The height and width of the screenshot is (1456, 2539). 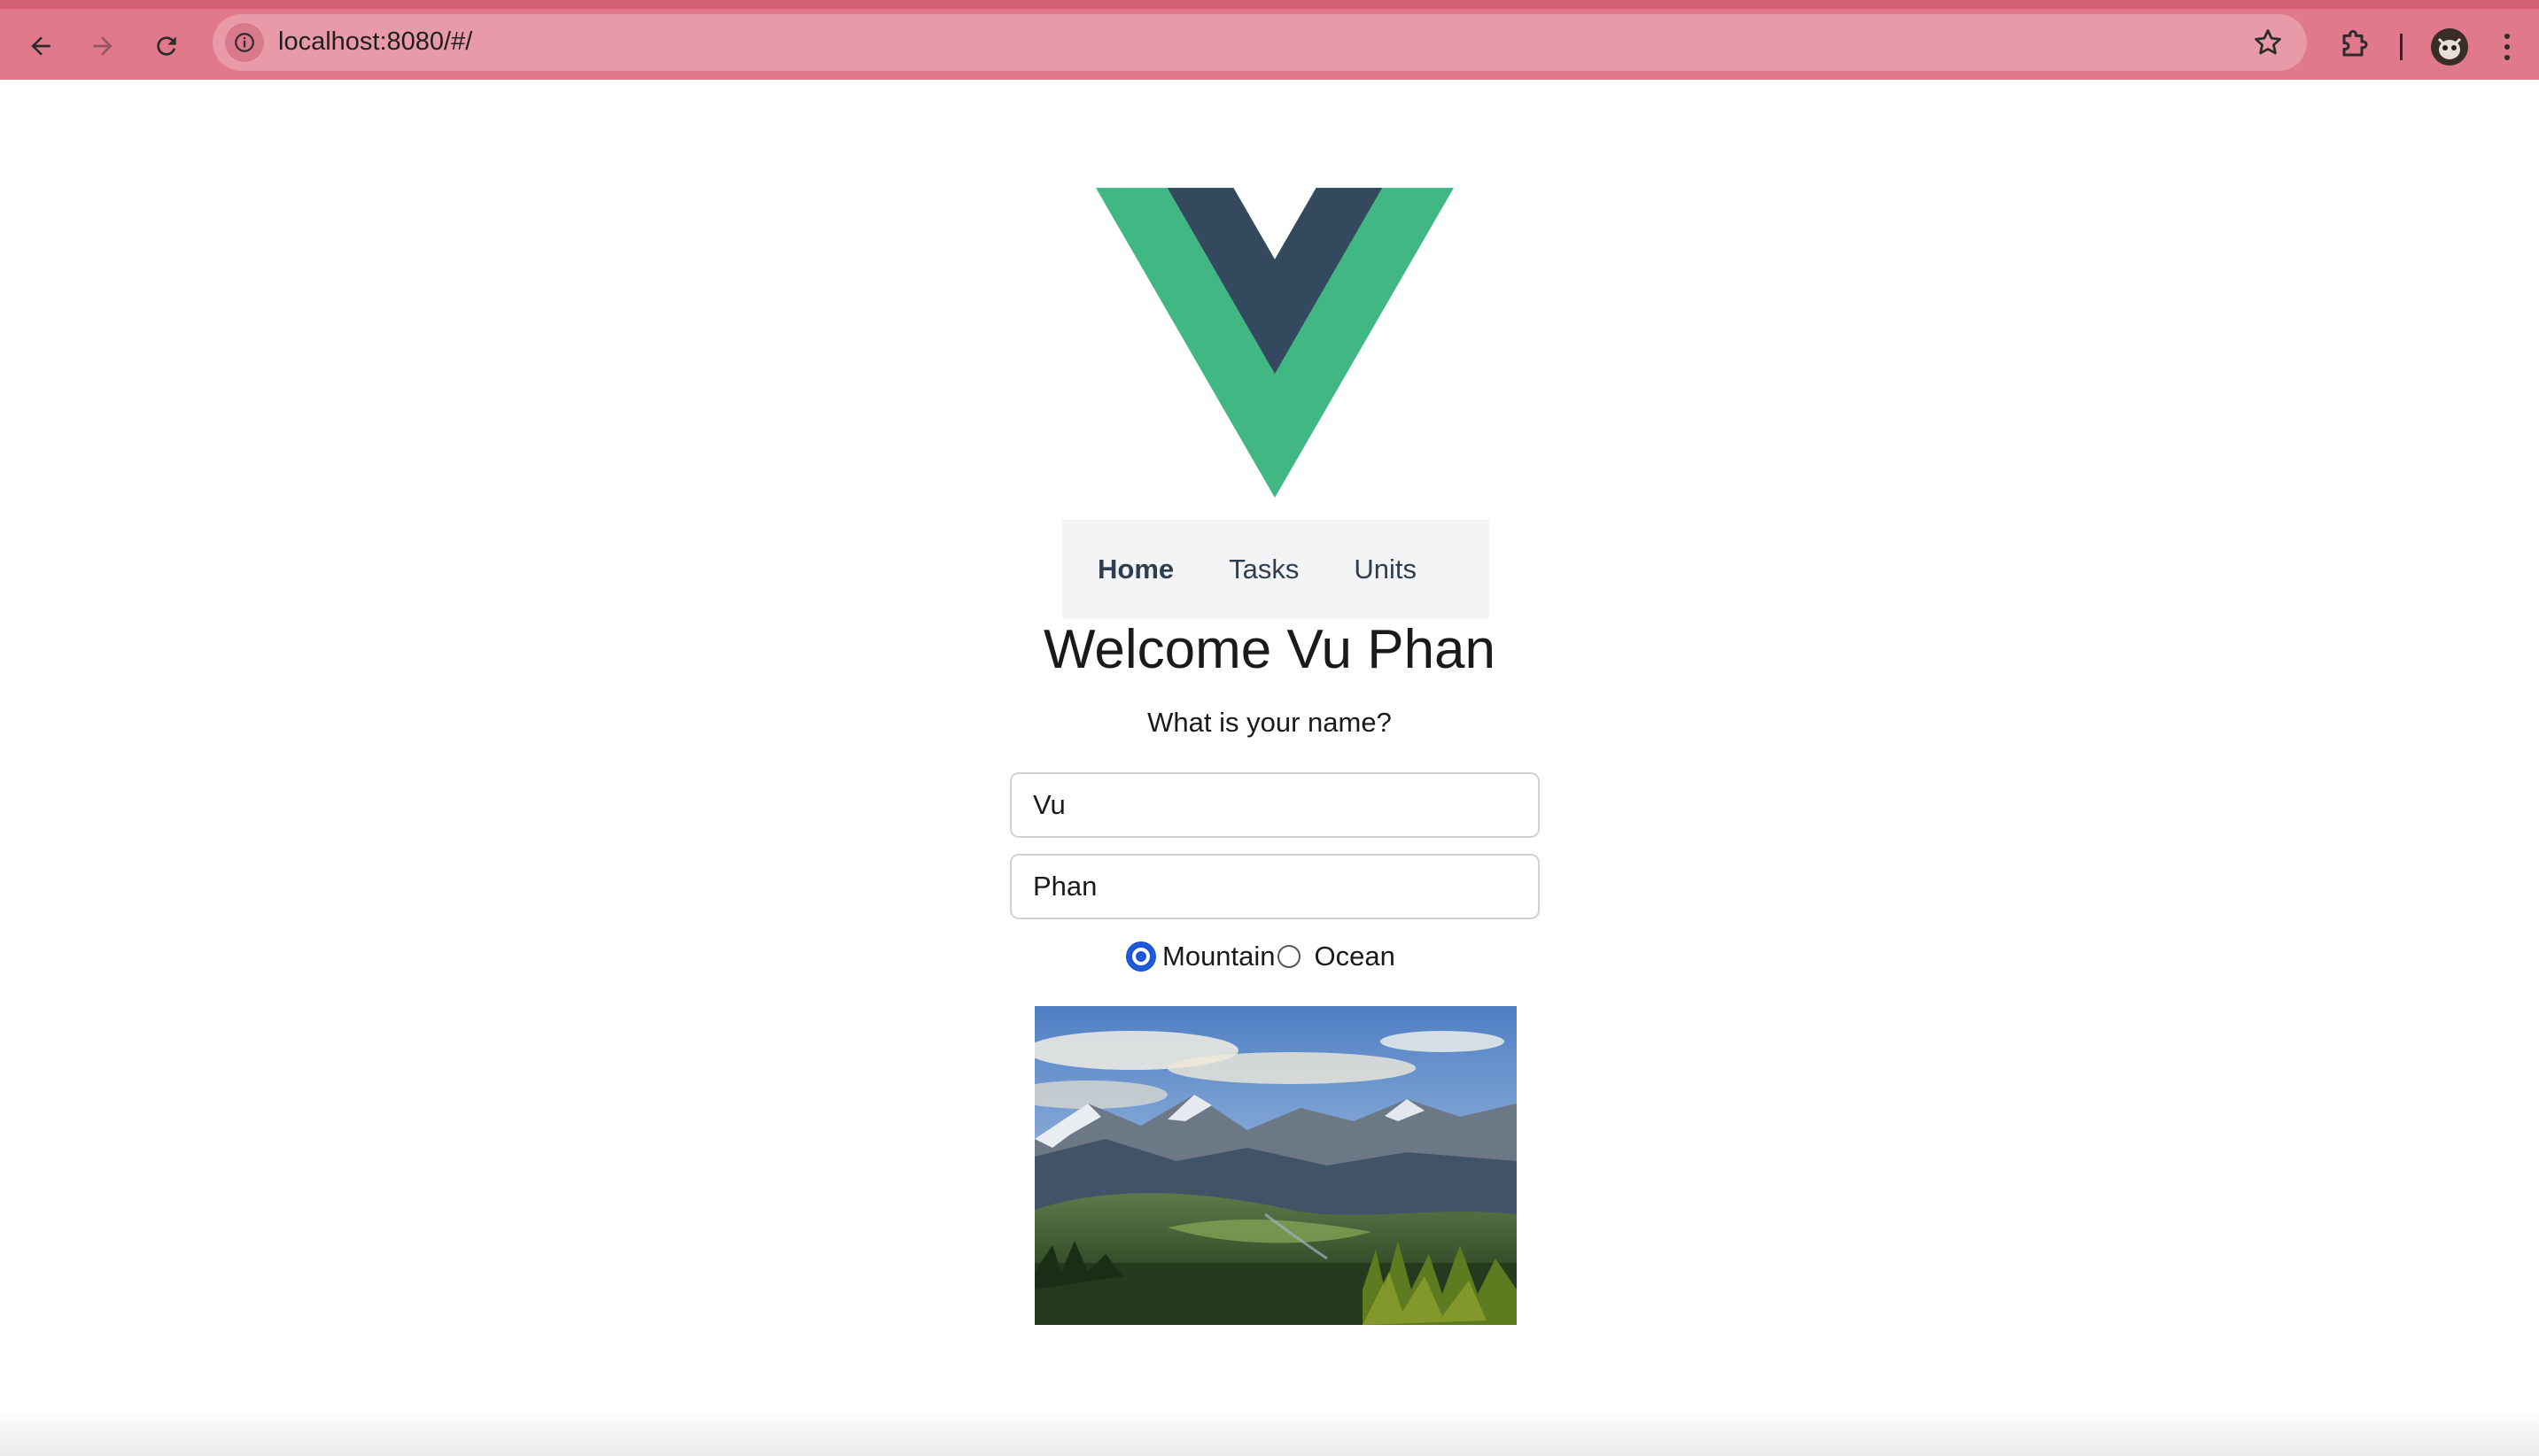 What do you see at coordinates (2507, 48) in the screenshot?
I see `kebab-menu-icon` at bounding box center [2507, 48].